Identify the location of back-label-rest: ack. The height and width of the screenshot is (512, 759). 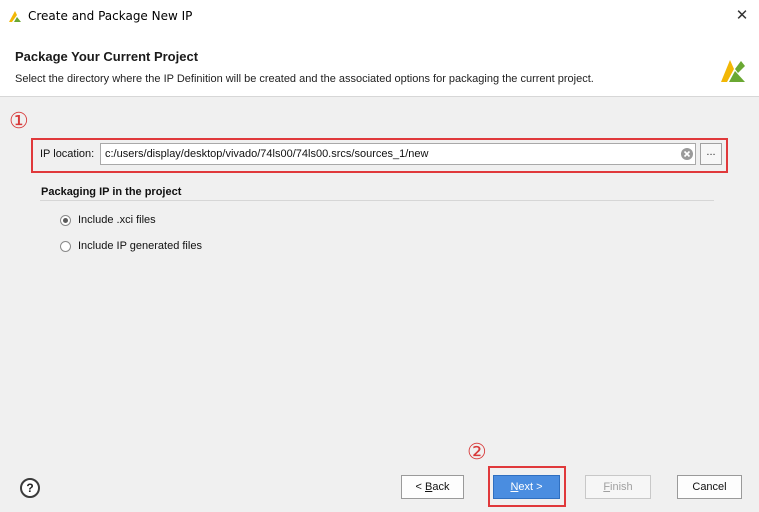
(441, 487).